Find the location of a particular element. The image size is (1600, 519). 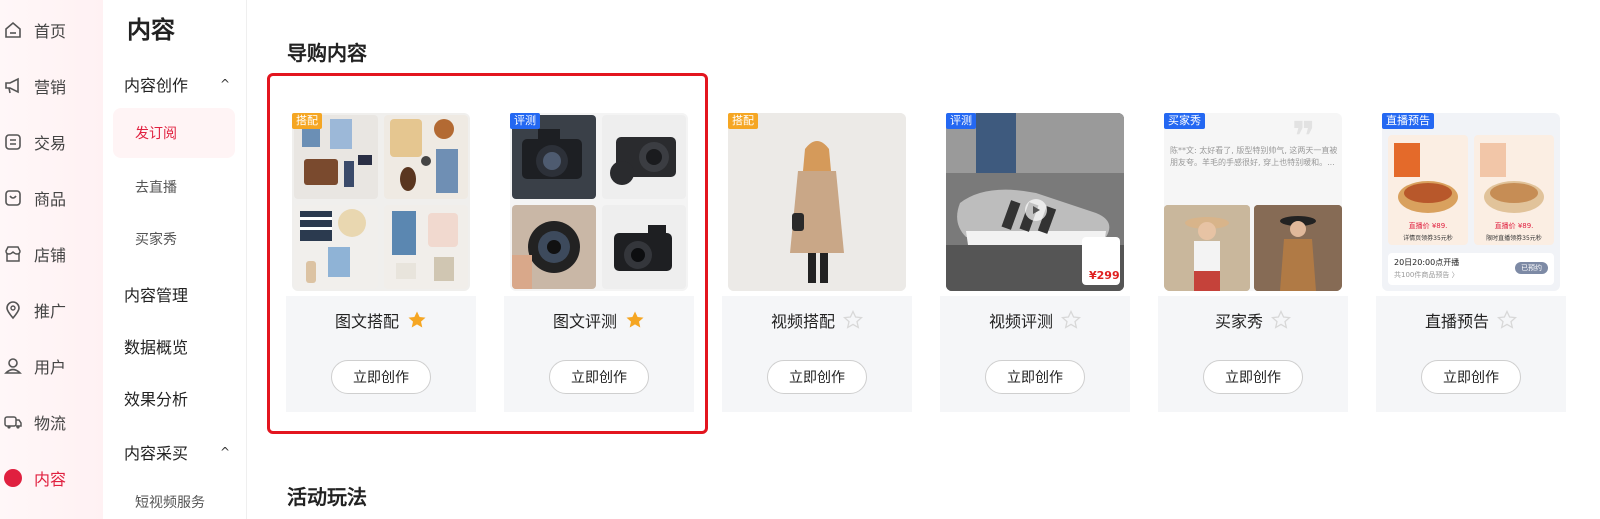

nav-item-label: 首页 is located at coordinates (50, 31).